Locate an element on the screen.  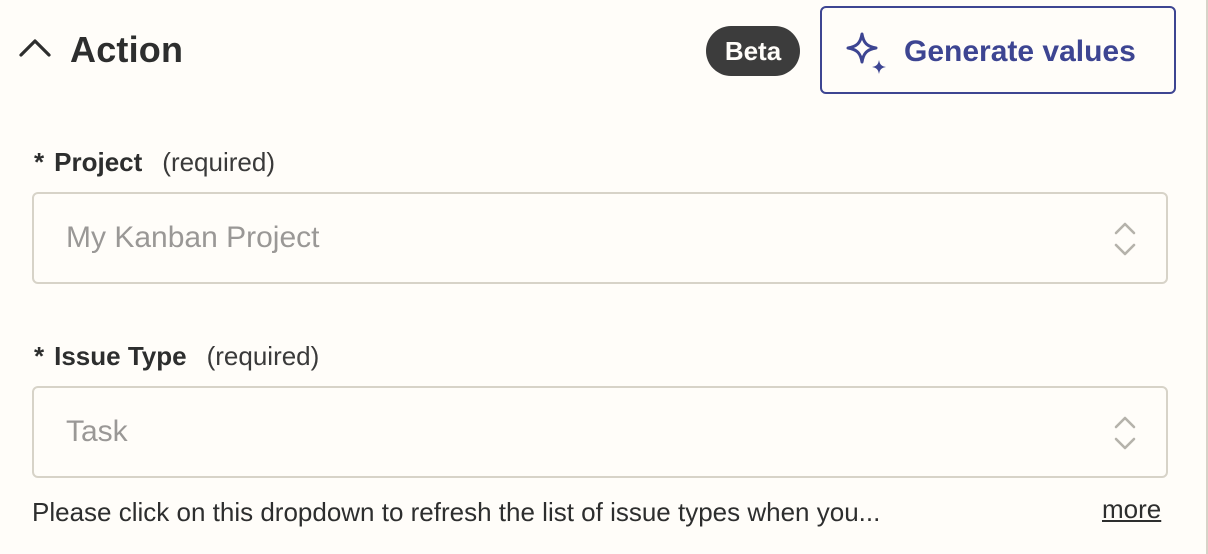
project-field-label: * Project (required) is located at coordinates (154, 162).